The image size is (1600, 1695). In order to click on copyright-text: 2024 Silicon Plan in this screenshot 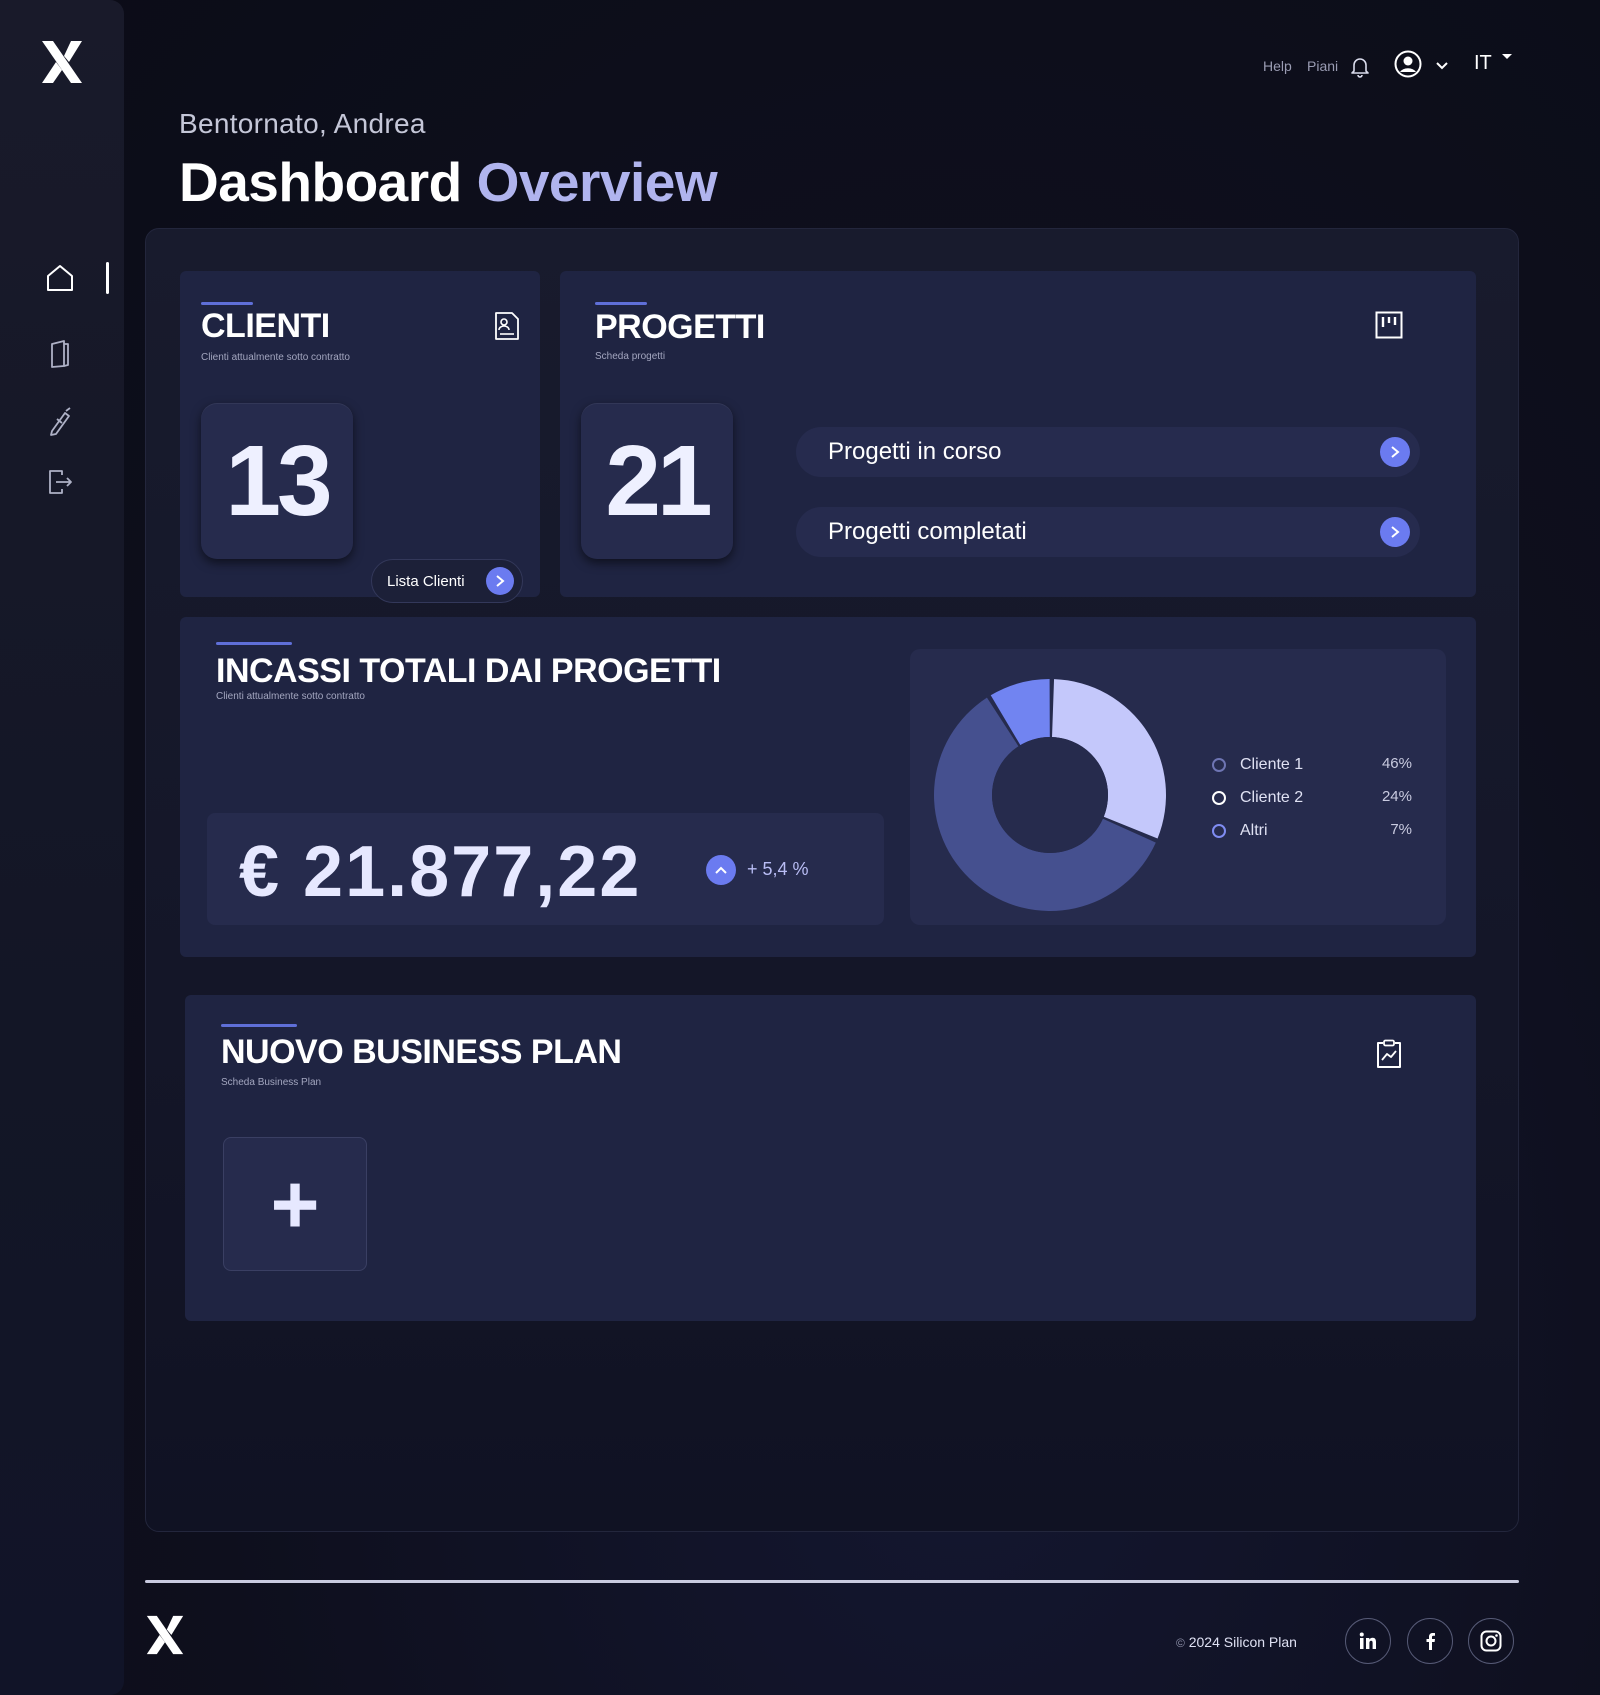, I will do `click(1242, 1642)`.